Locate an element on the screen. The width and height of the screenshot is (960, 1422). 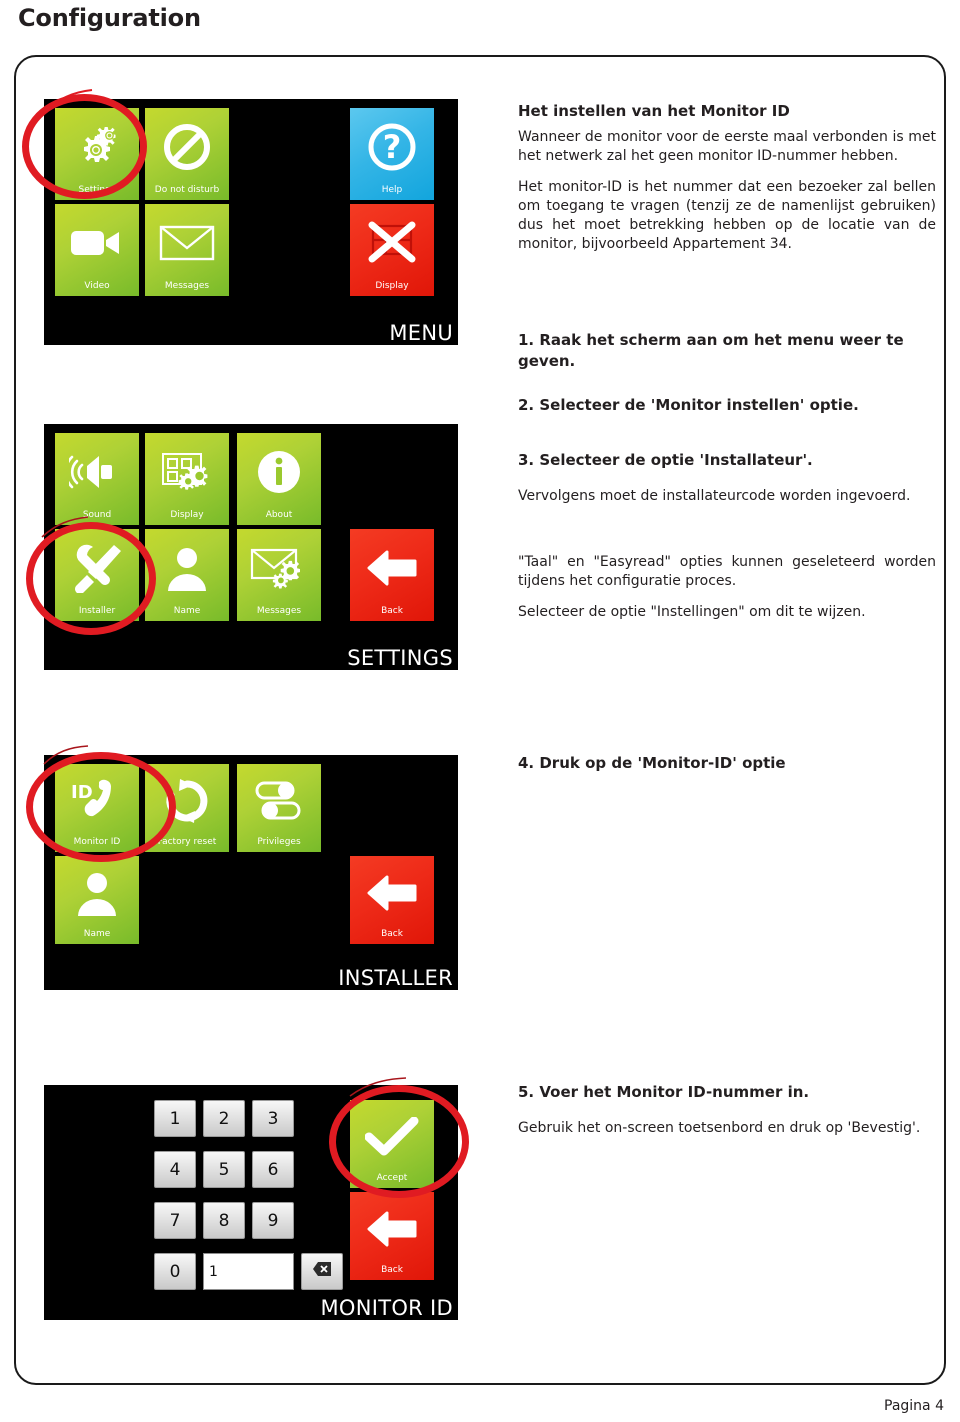
info-circle-icon is located at coordinates (279, 472).